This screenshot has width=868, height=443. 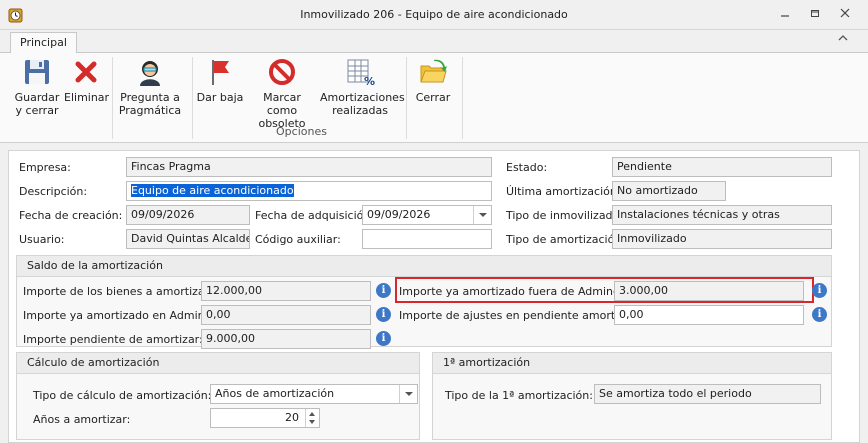 I want to click on restore-button, so click(x=815, y=14).